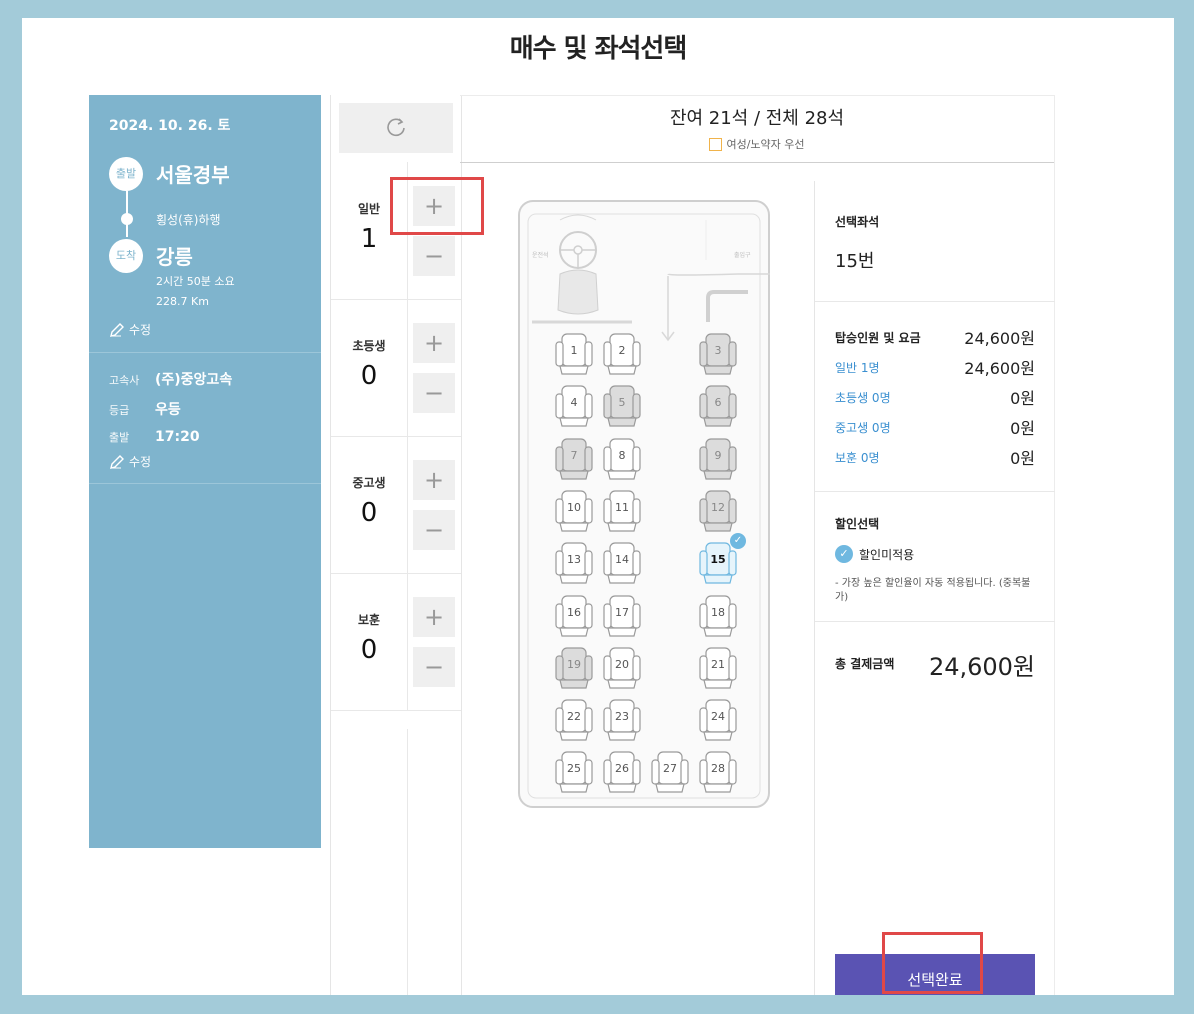 The width and height of the screenshot is (1194, 1014). What do you see at coordinates (622, 560) in the screenshot?
I see `seat-number: 14` at bounding box center [622, 560].